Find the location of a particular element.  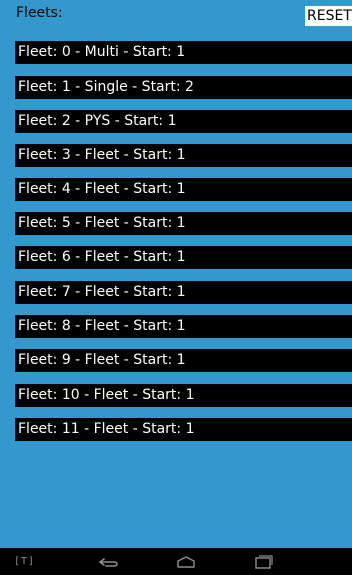

fleet-row-2: Fleet: 2 - PYS - Start: 1 is located at coordinates (183, 121).